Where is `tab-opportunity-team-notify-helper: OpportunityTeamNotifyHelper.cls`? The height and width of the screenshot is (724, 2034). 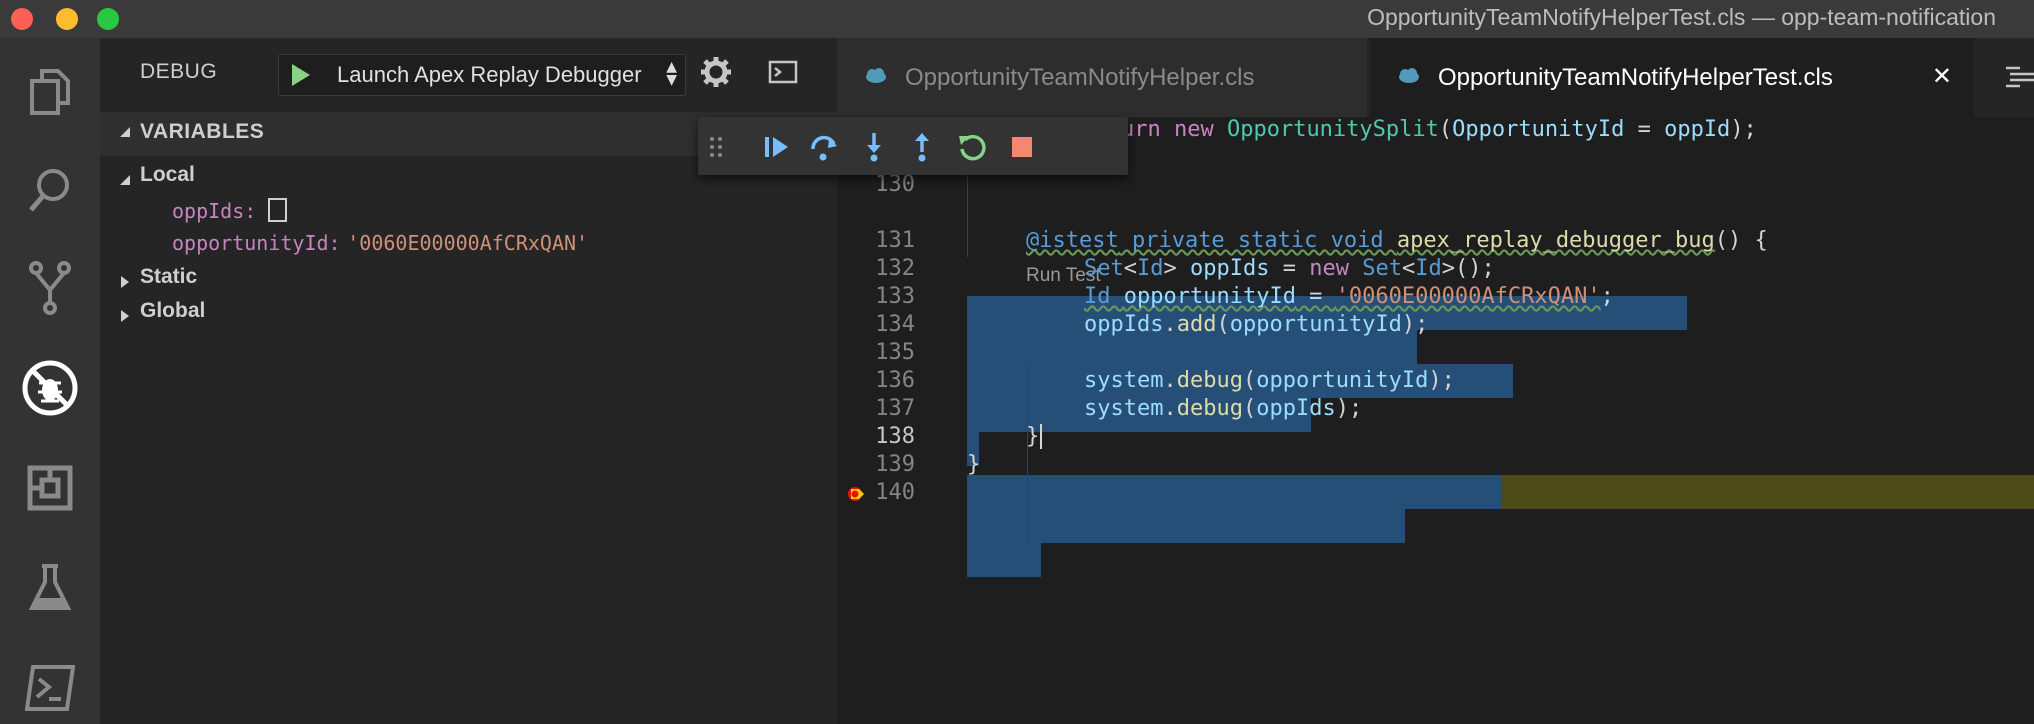
tab-opportunity-team-notify-helper: OpportunityTeamNotifyHelper.cls is located at coordinates (1102, 77).